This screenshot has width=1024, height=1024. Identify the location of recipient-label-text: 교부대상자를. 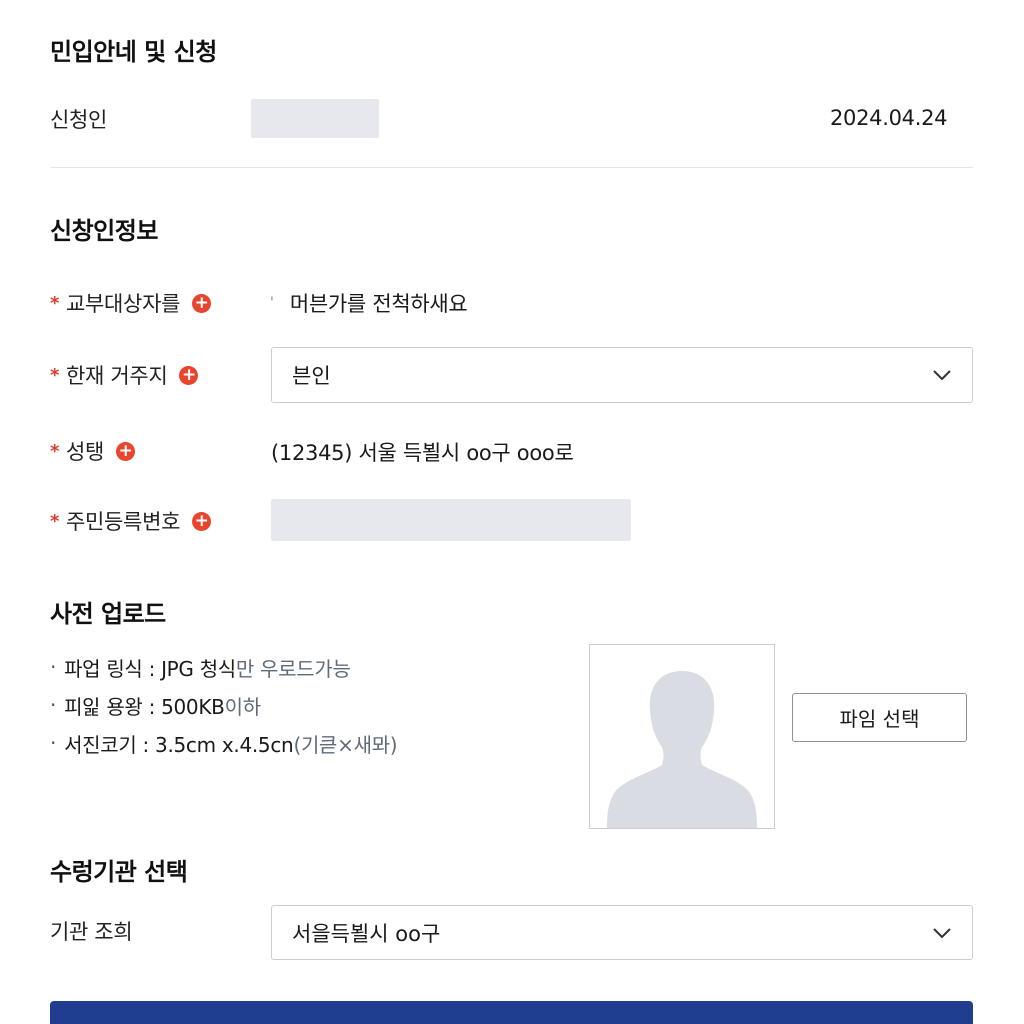
(123, 304).